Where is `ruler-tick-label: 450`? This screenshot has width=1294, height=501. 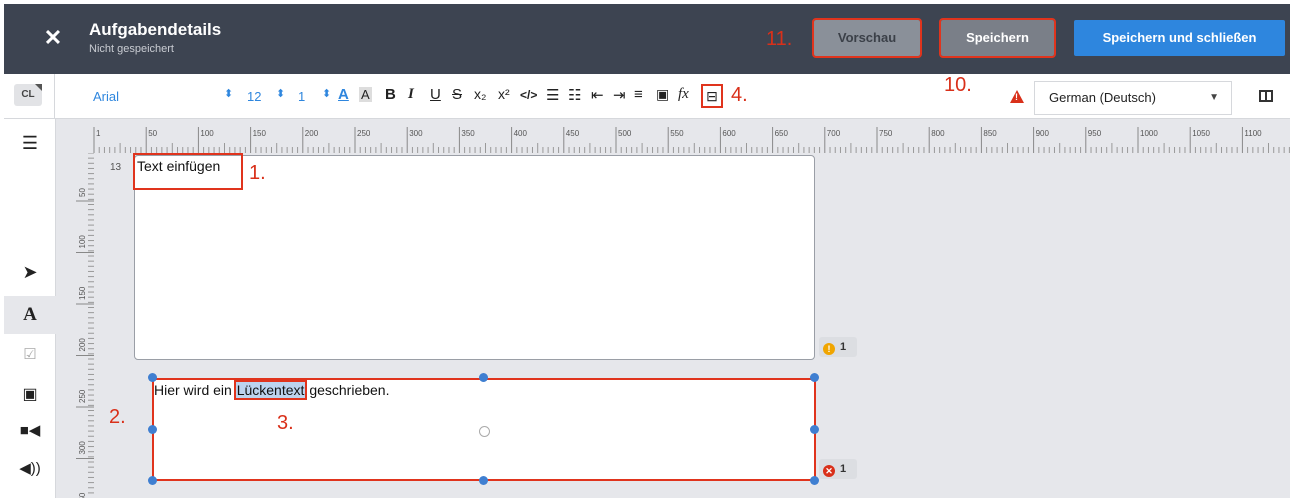 ruler-tick-label: 450 is located at coordinates (573, 133).